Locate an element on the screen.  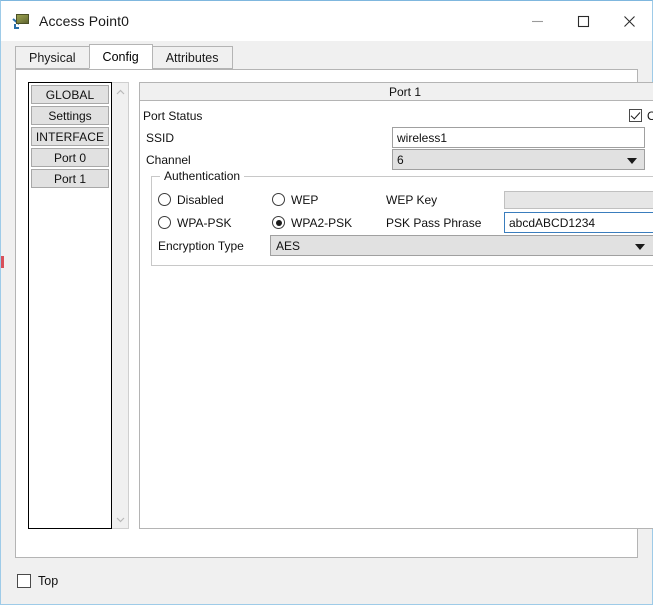
channel-dropdown: 6 is located at coordinates (518, 159).